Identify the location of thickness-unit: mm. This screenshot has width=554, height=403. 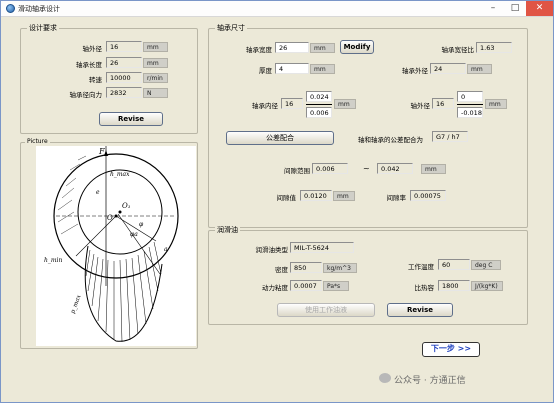
(322, 69).